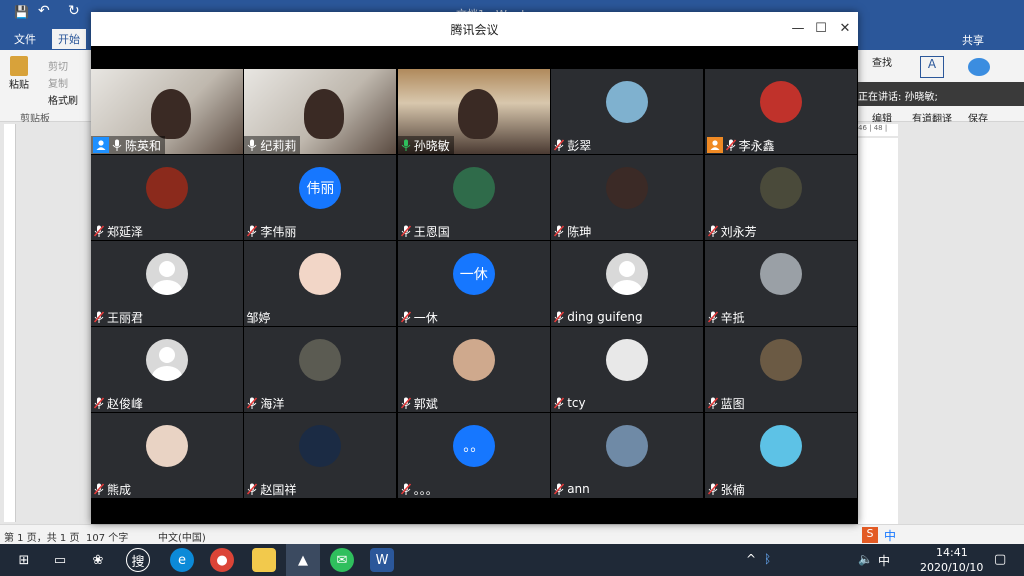 This screenshot has height=576, width=1024. What do you see at coordinates (932, 67) in the screenshot?
I see `replace-icon: A` at bounding box center [932, 67].